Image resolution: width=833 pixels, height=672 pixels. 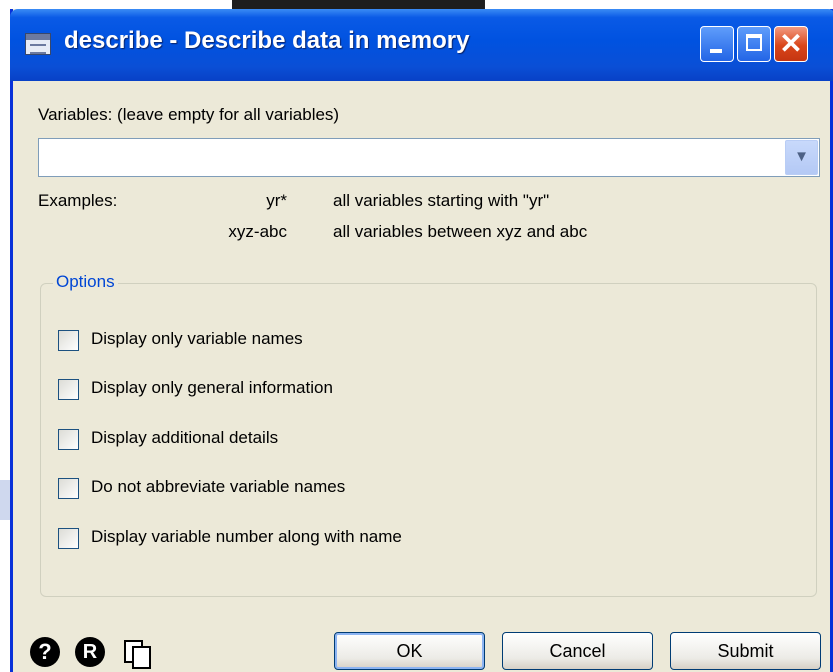 I want to click on ok-button: OK, so click(x=409, y=651).